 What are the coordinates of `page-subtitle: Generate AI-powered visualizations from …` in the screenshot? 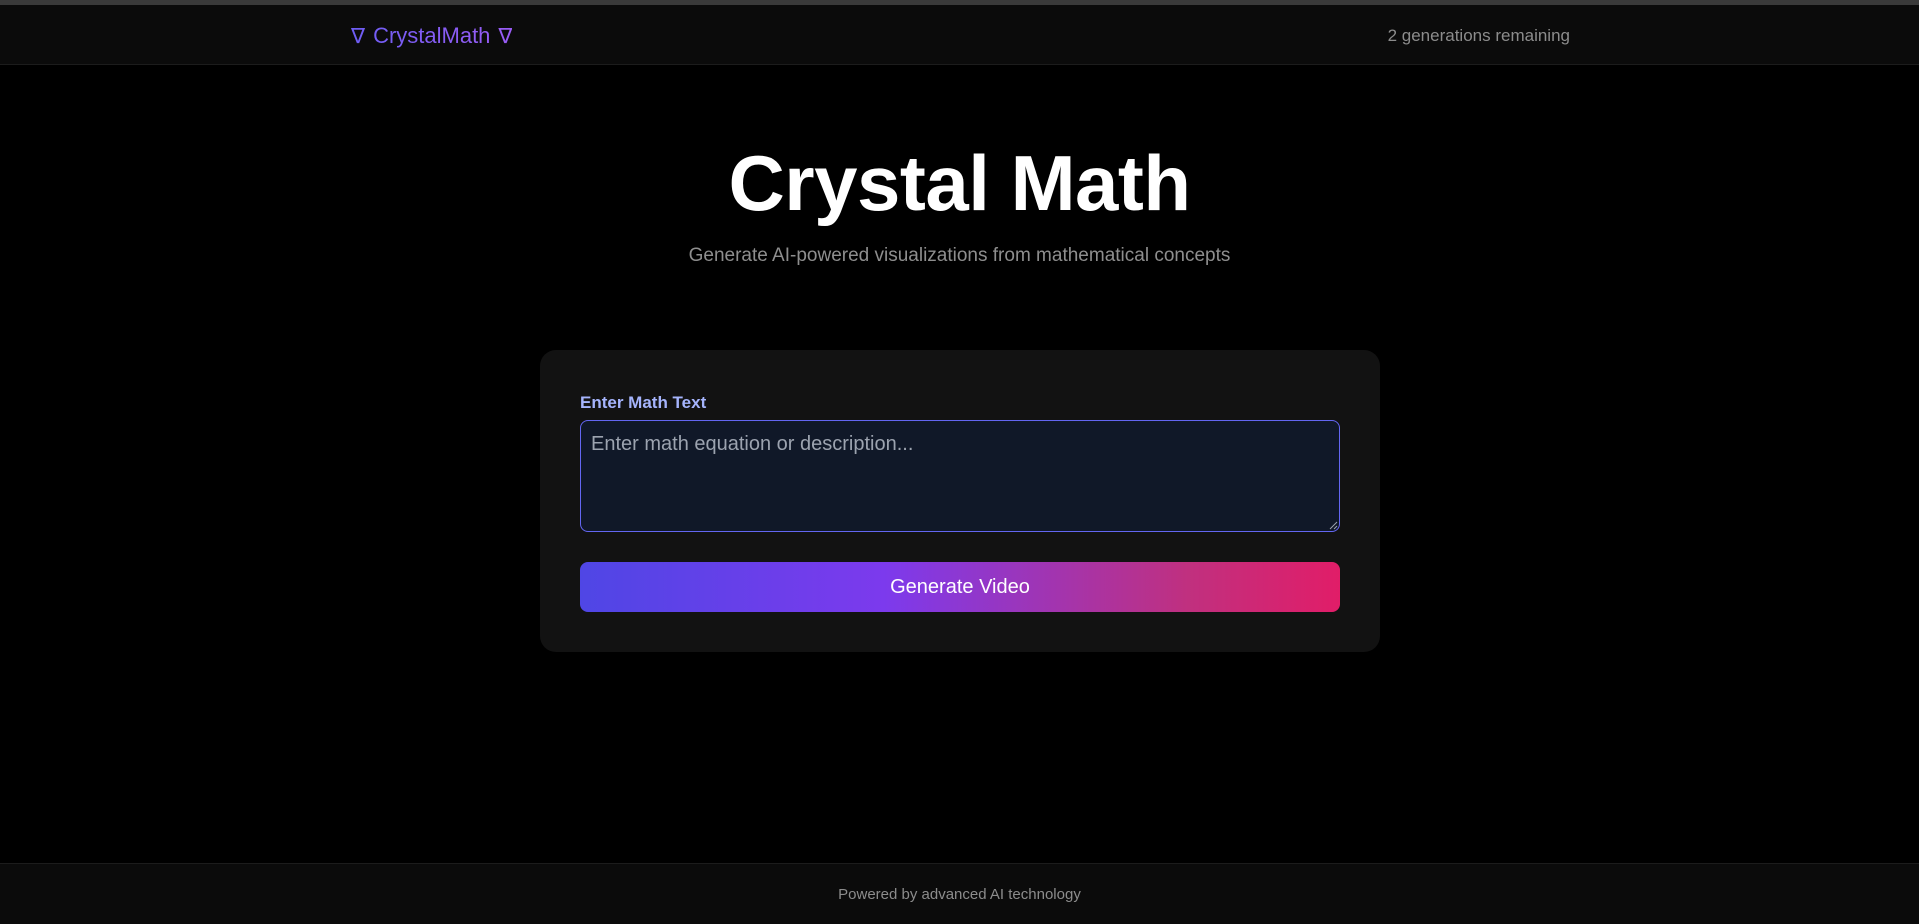 It's located at (959, 255).